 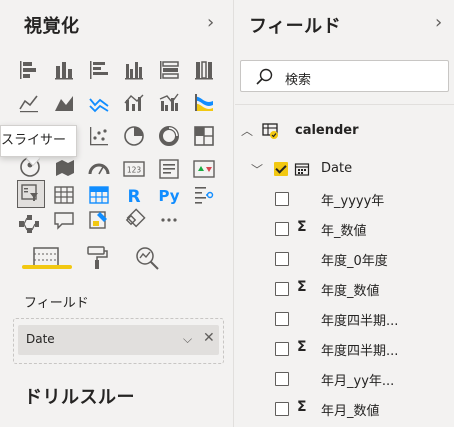 I want to click on python-visual-icon: Py, so click(x=169, y=195).